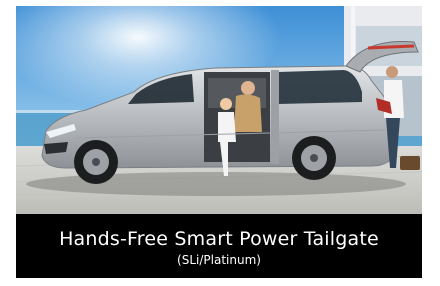  Describe the element at coordinates (219, 260) in the screenshot. I see `trim-availability: (SLi/Platinum)` at that location.